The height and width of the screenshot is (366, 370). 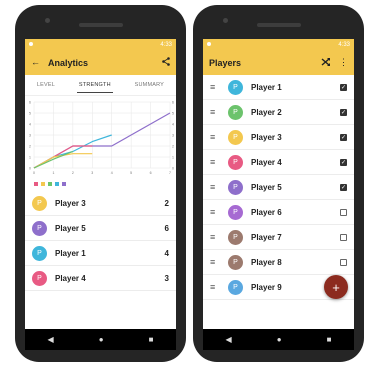 I want to click on shuffle-icon, so click(x=325, y=62).